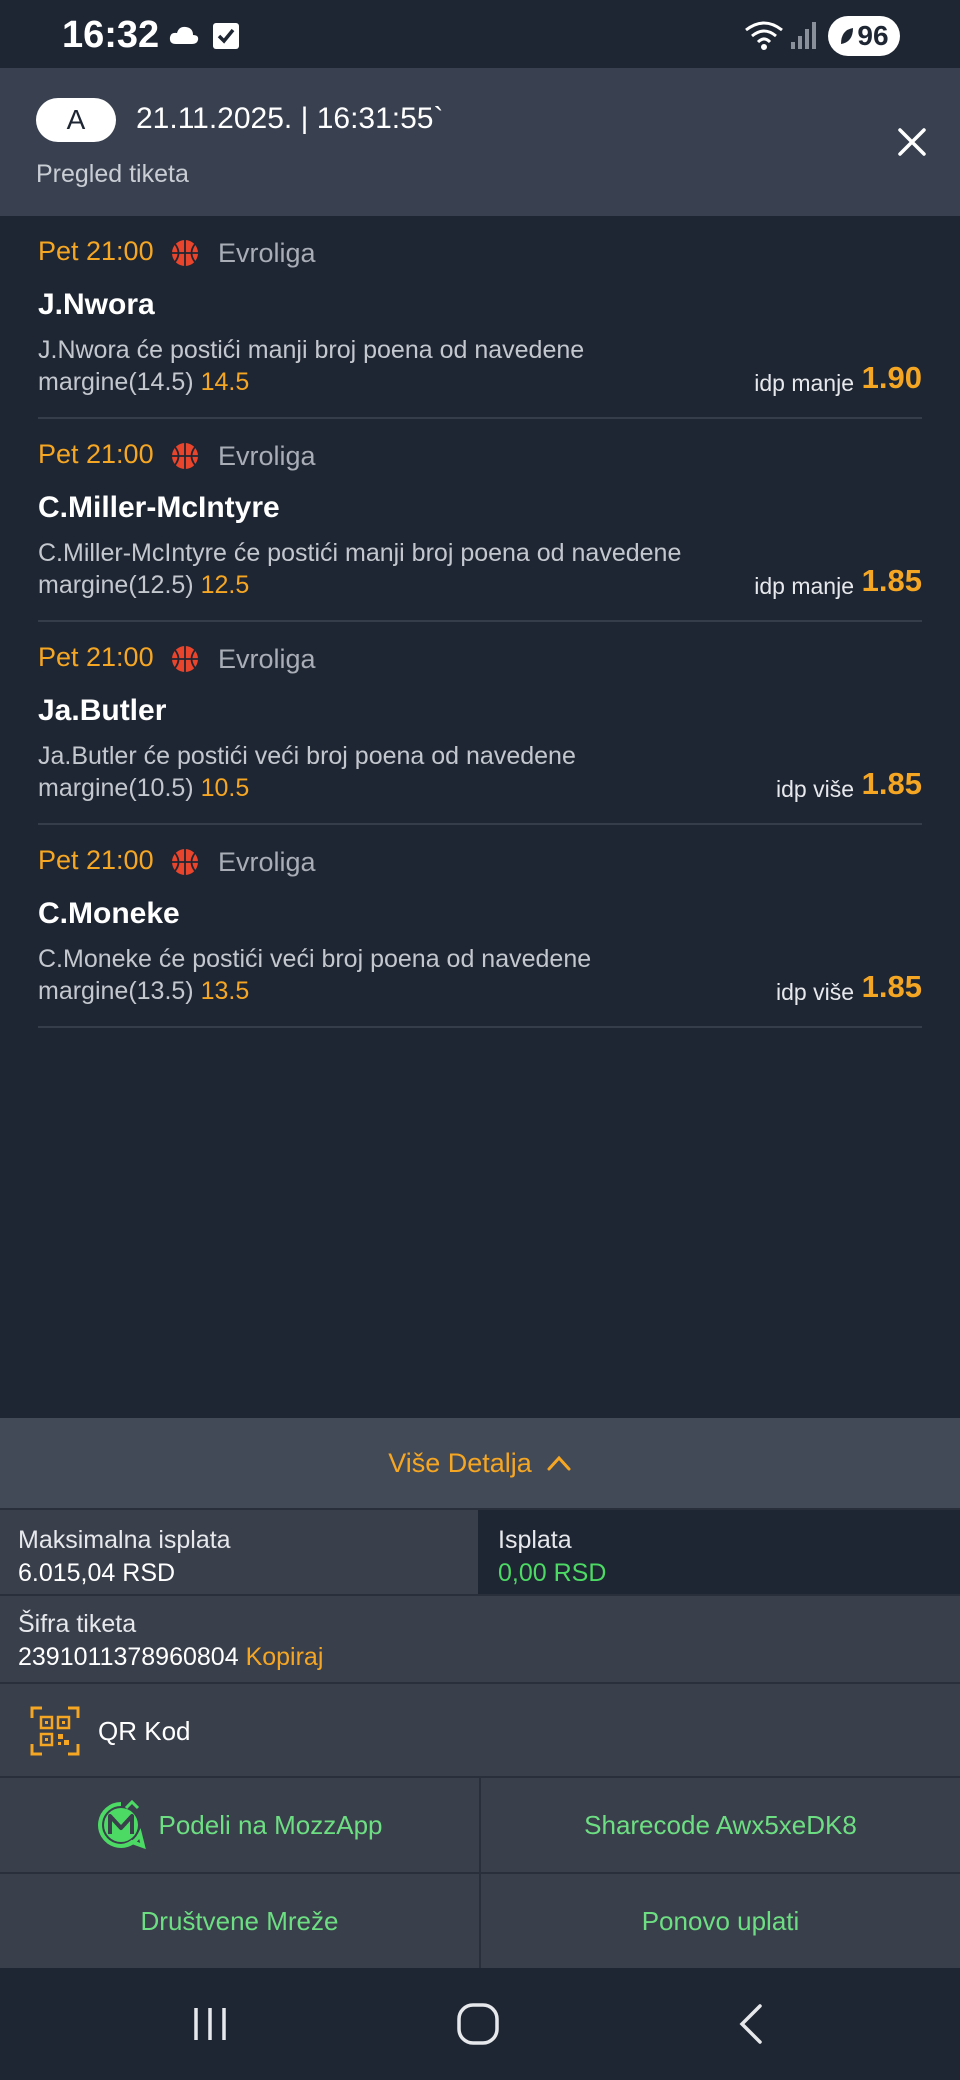  Describe the element at coordinates (285, 1657) in the screenshot. I see `copy-button: Kopiraj` at that location.